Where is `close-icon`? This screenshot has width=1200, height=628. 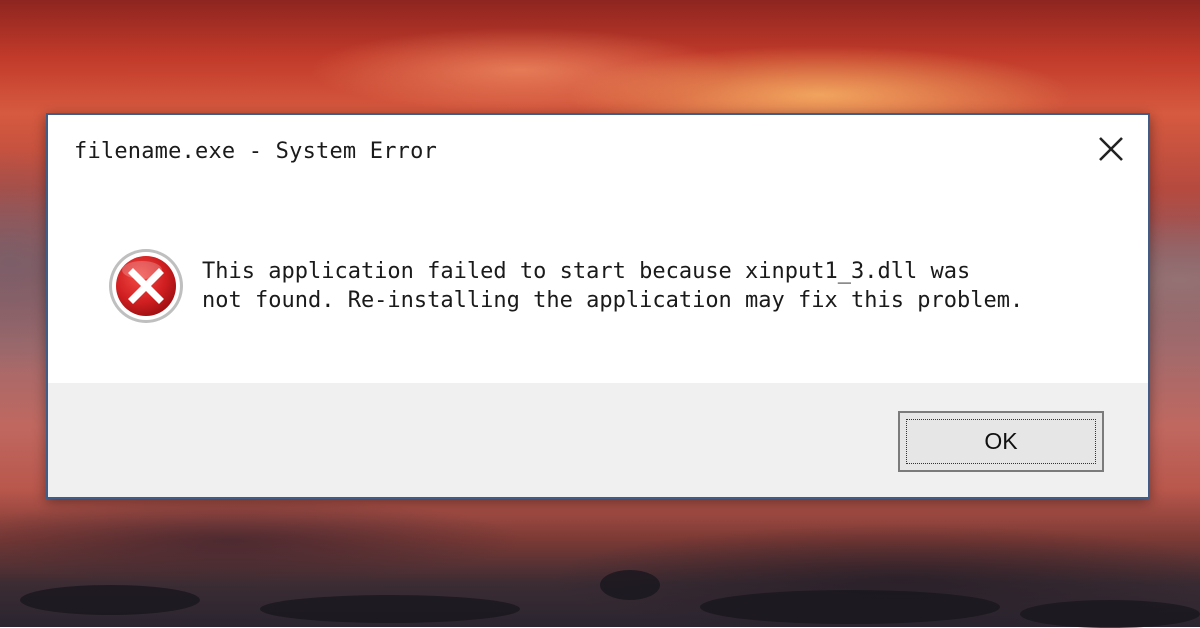
close-icon is located at coordinates (1111, 149).